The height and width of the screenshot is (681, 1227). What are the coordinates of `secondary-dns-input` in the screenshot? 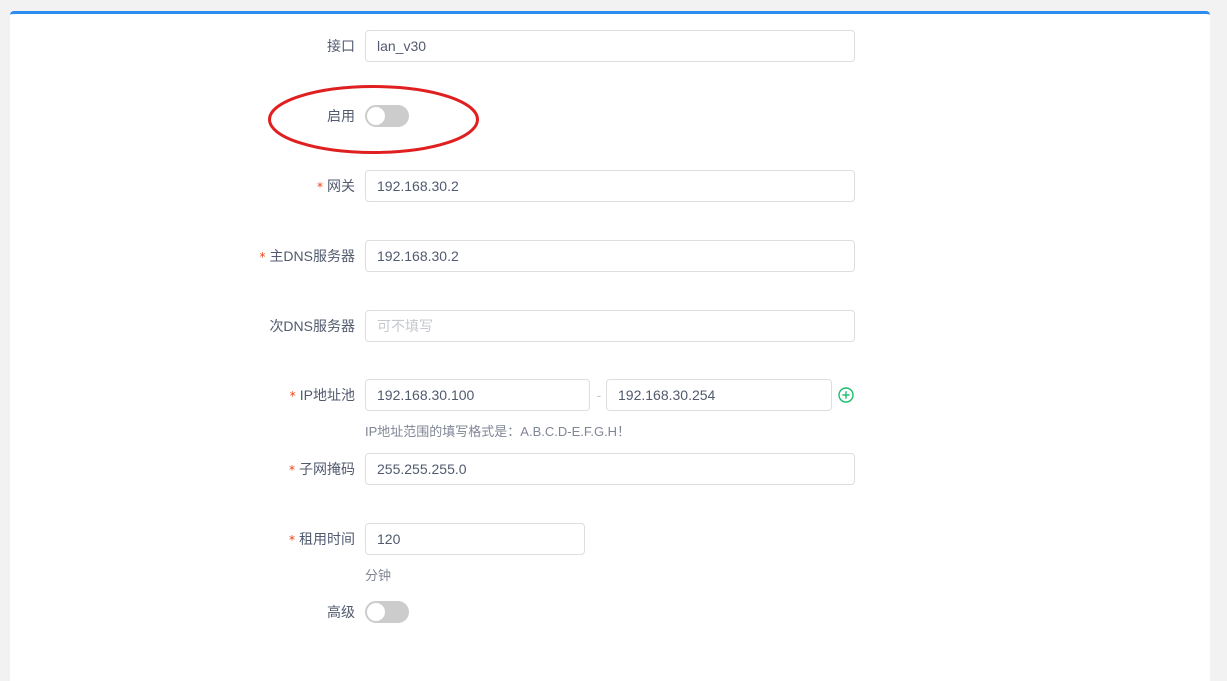 It's located at (610, 326).